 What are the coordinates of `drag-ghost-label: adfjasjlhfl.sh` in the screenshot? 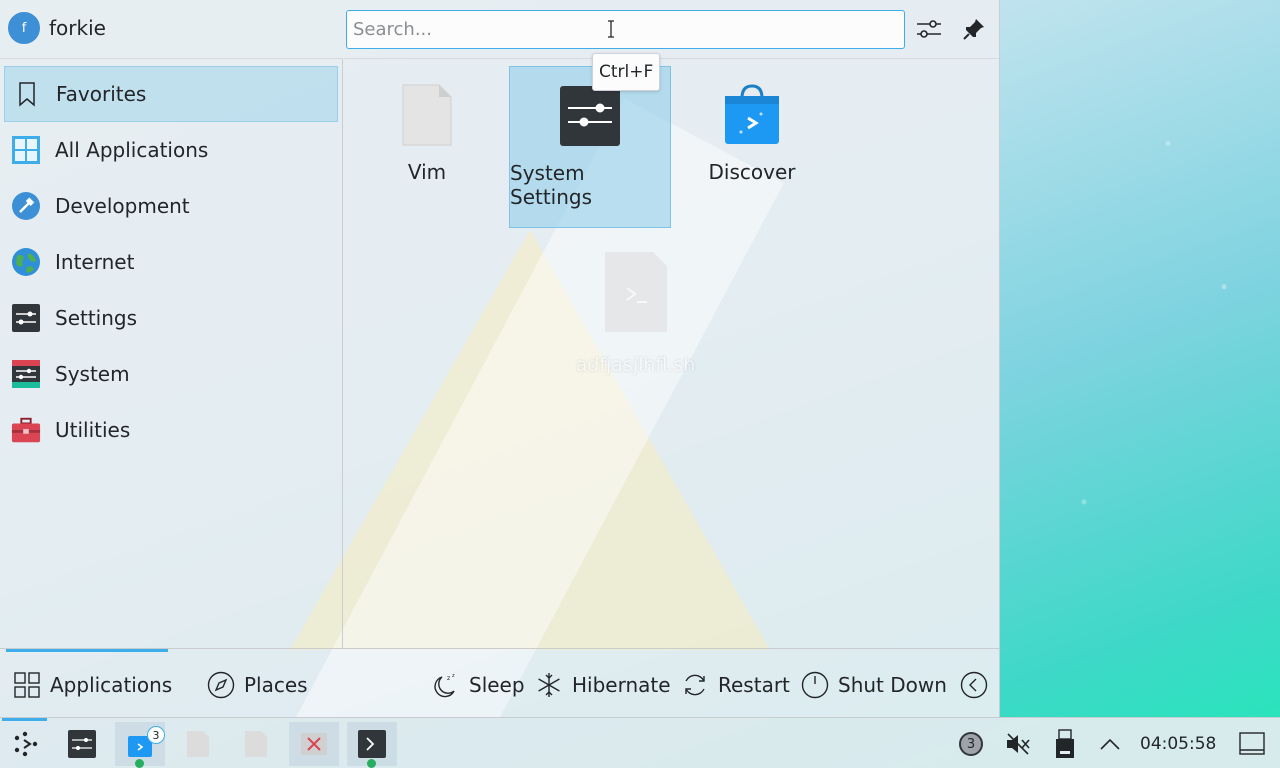 It's located at (635, 365).